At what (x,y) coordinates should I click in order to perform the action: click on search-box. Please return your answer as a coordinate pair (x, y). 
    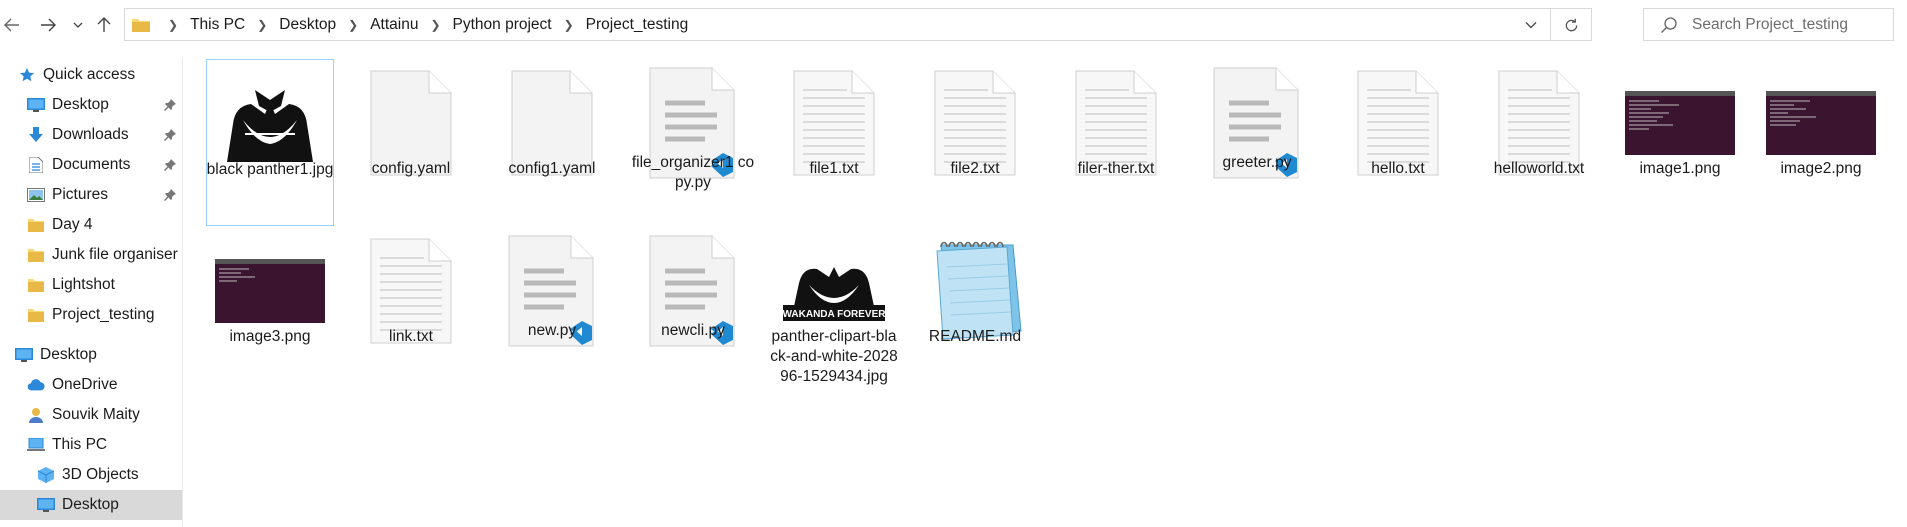
    Looking at the image, I should click on (1768, 24).